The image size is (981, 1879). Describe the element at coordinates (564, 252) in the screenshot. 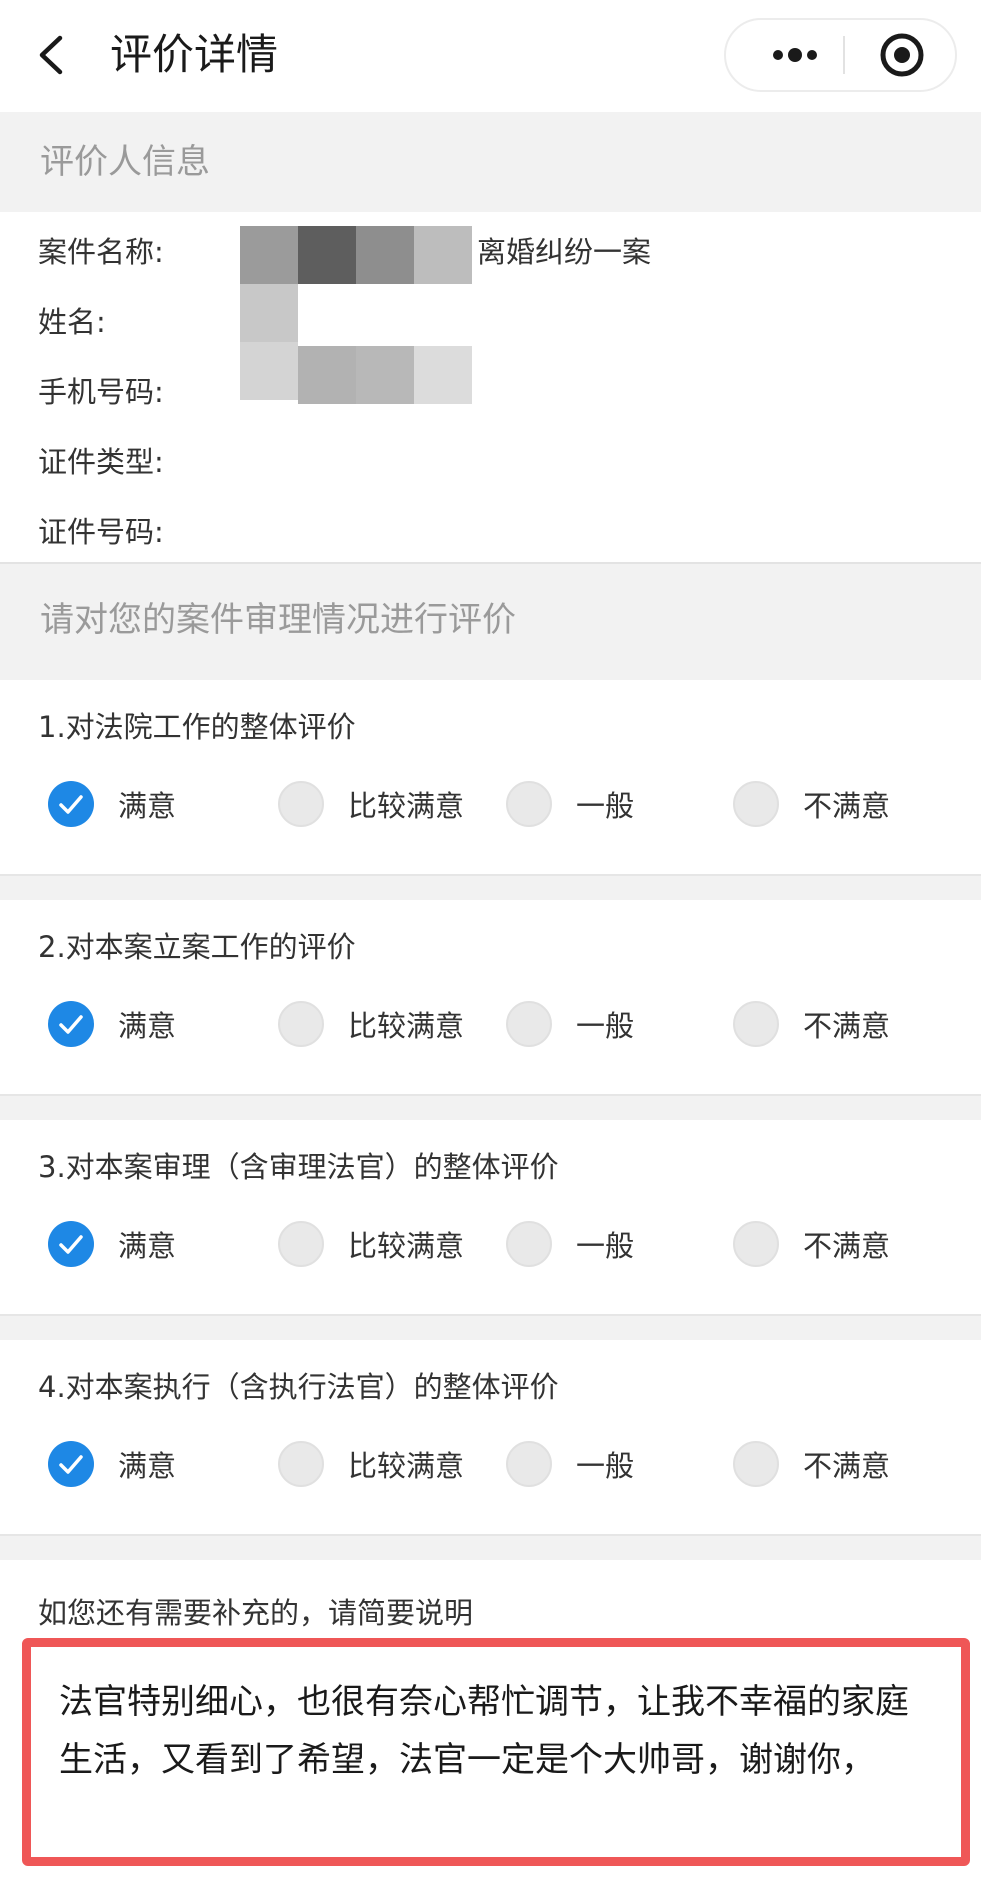

I see `case-name-value: 离婚纠纷一案` at that location.